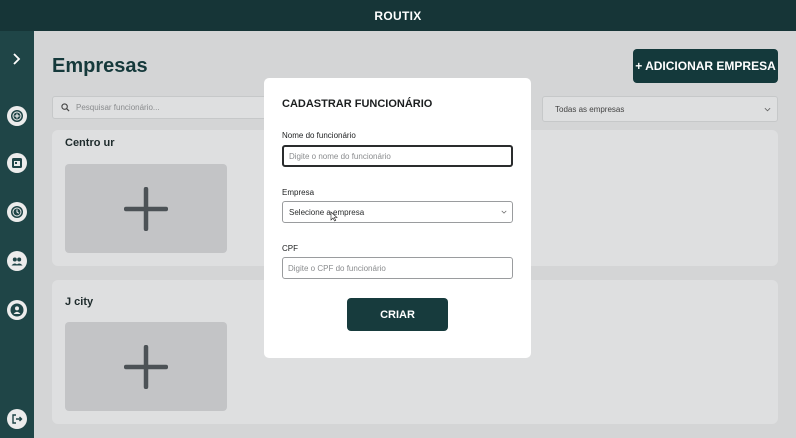 Image resolution: width=796 pixels, height=438 pixels. I want to click on sidebar-item-clock, so click(17, 212).